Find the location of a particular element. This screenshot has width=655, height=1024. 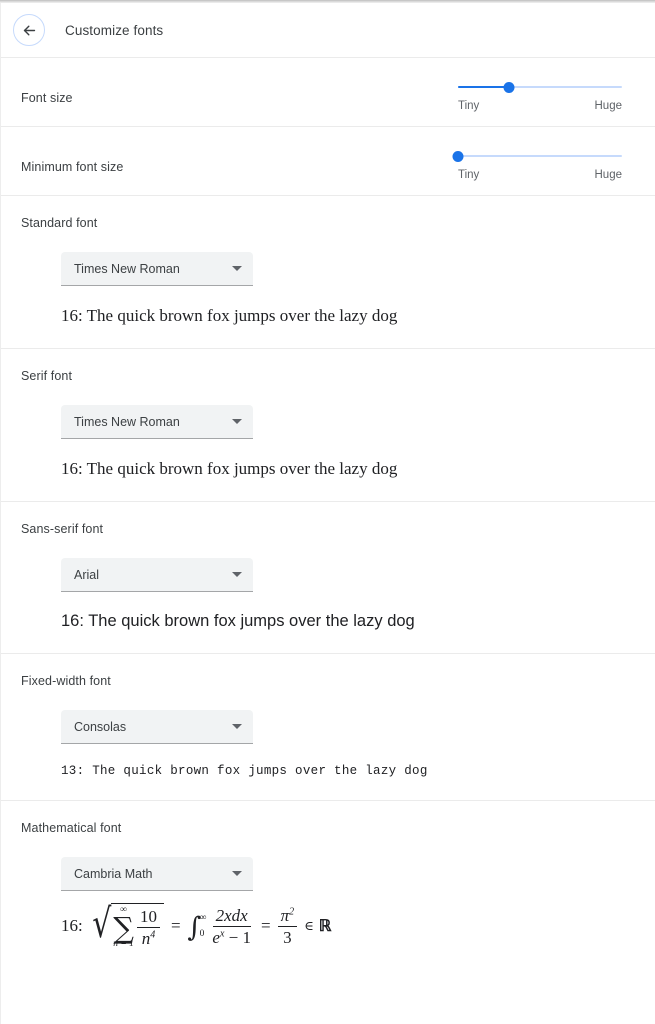

integrand-numerator: 2xdx is located at coordinates (231, 916).